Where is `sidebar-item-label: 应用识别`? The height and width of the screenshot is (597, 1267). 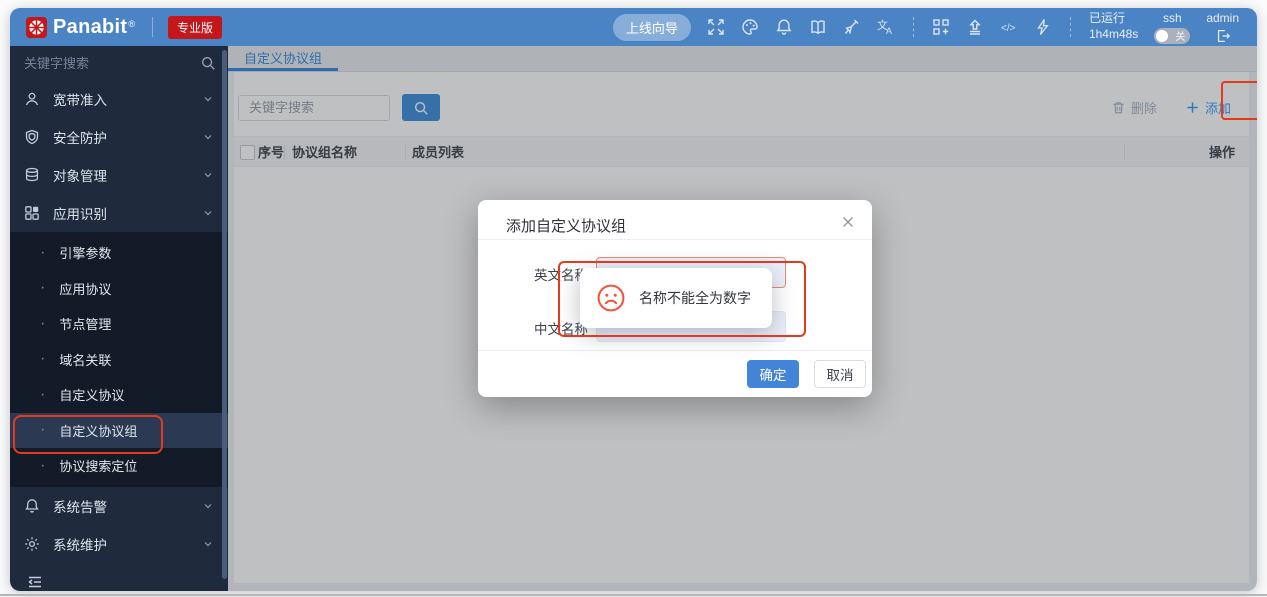 sidebar-item-label: 应用识别 is located at coordinates (80, 214).